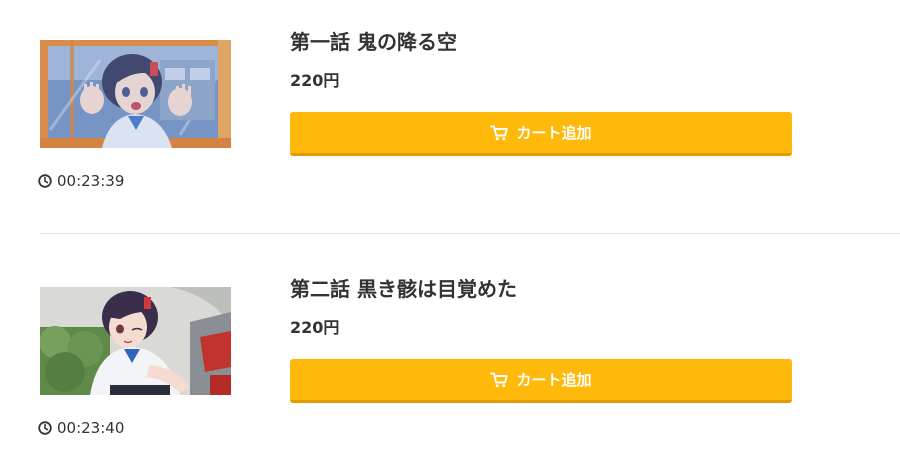  What do you see at coordinates (91, 181) in the screenshot?
I see `duration-text: 00:23:39` at bounding box center [91, 181].